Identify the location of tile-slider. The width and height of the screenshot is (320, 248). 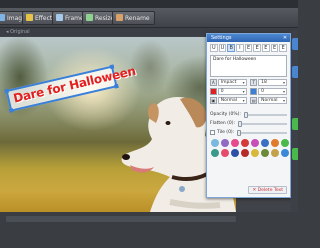
(262, 132).